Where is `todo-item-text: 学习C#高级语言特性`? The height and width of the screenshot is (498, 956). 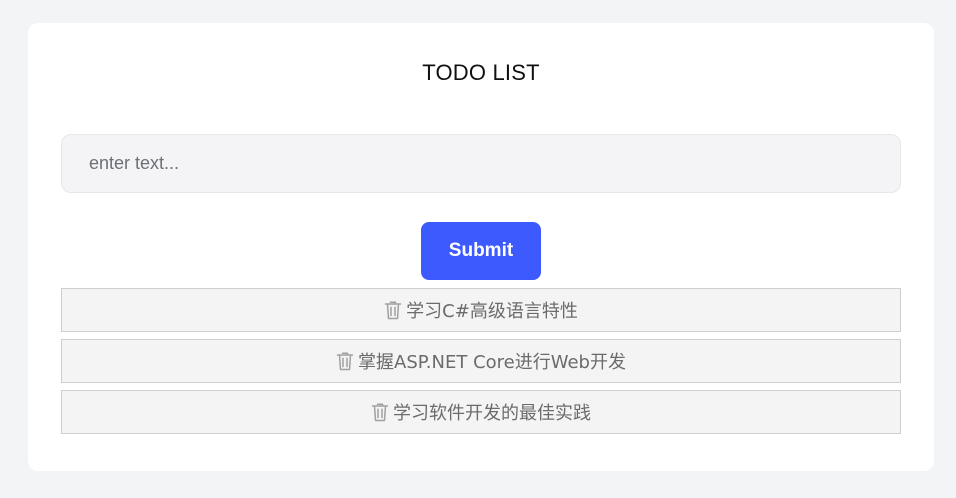 todo-item-text: 学习C#高级语言特性 is located at coordinates (492, 311).